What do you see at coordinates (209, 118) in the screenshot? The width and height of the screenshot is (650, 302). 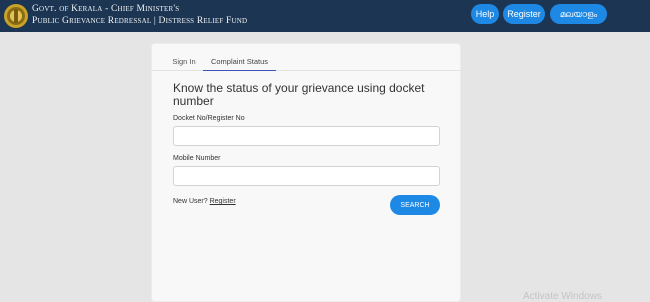 I see `docket-label: Docket No/Register No` at bounding box center [209, 118].